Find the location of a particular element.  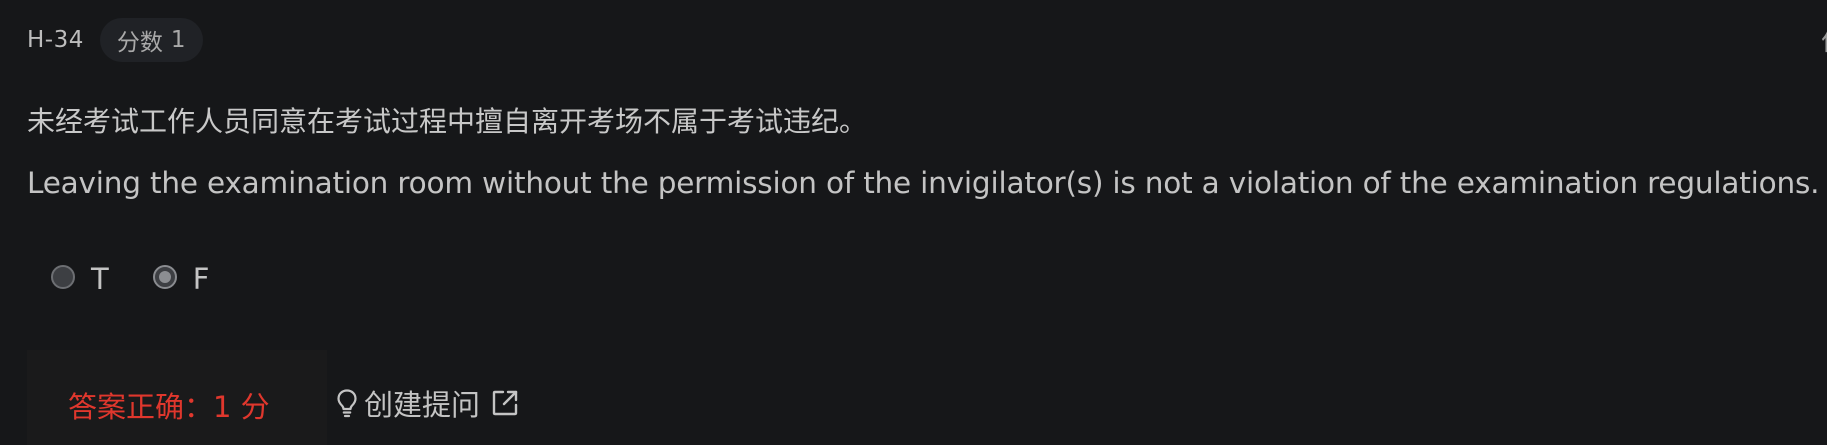

option-false: F is located at coordinates (181, 279).